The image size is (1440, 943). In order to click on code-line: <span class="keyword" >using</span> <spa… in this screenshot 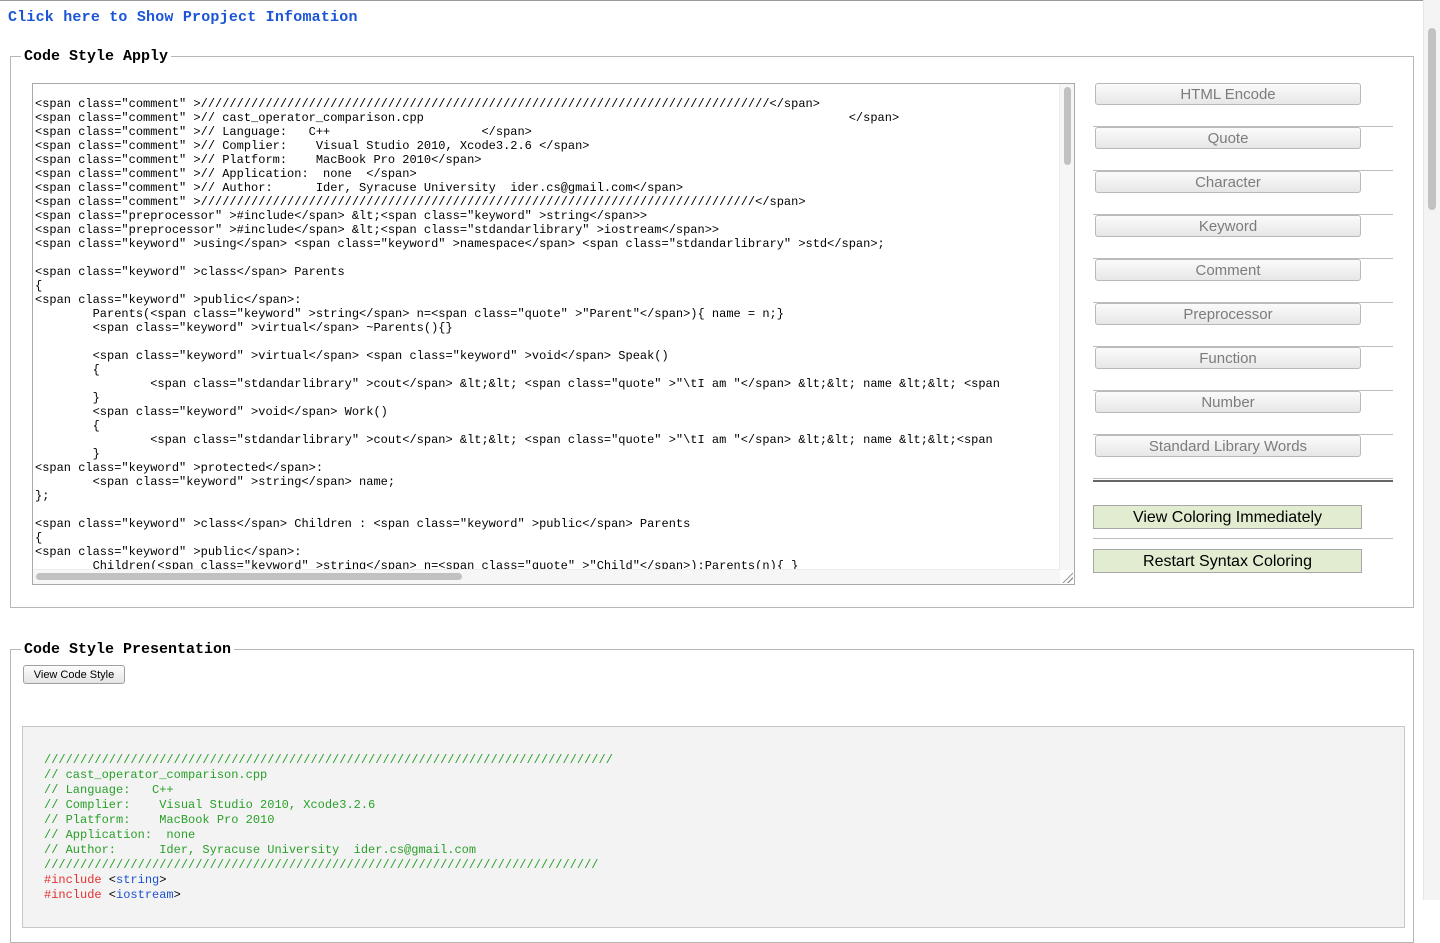, I will do `click(460, 244)`.